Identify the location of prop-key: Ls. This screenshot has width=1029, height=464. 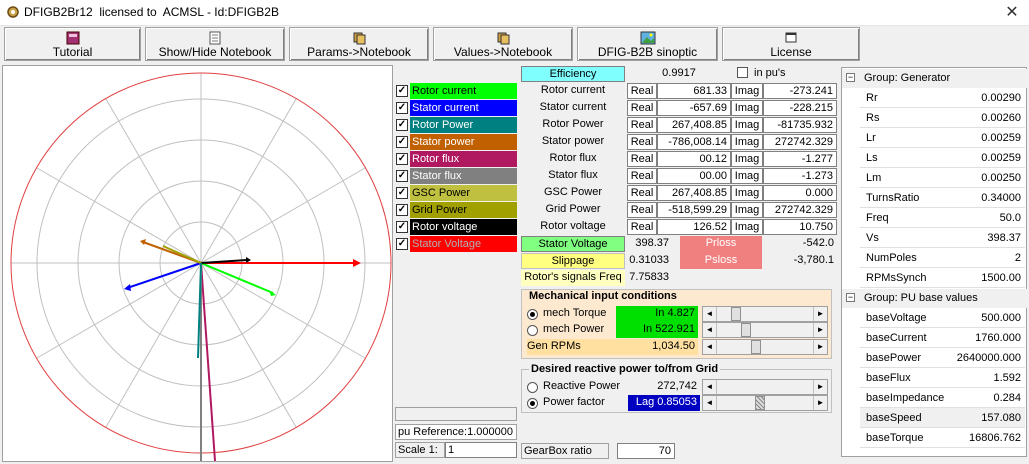
(872, 158).